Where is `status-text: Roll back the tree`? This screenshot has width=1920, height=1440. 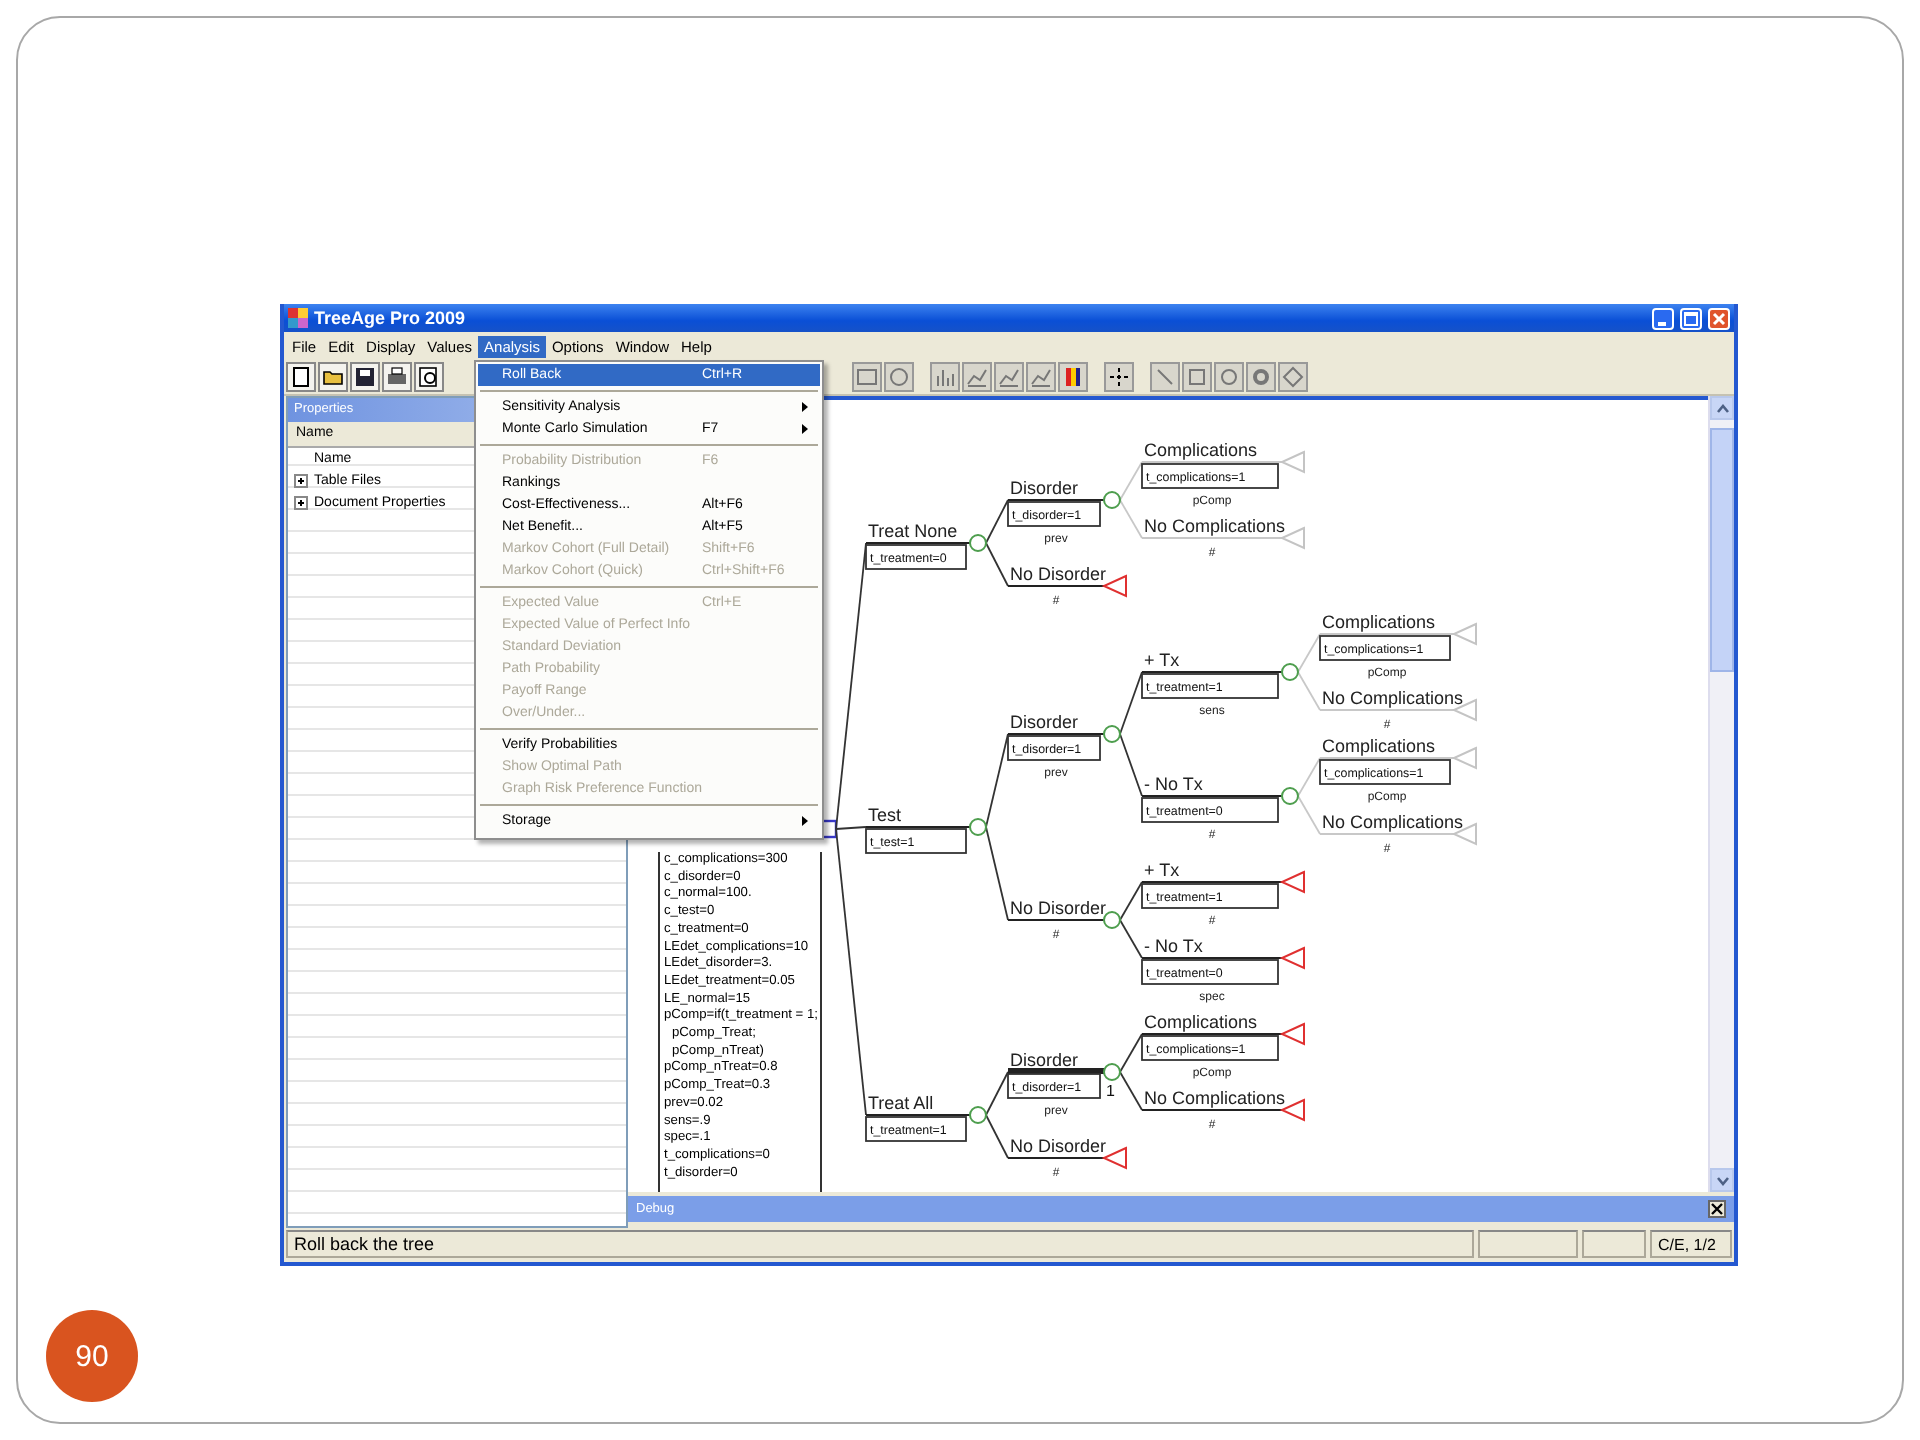 status-text: Roll back the tree is located at coordinates (880, 1244).